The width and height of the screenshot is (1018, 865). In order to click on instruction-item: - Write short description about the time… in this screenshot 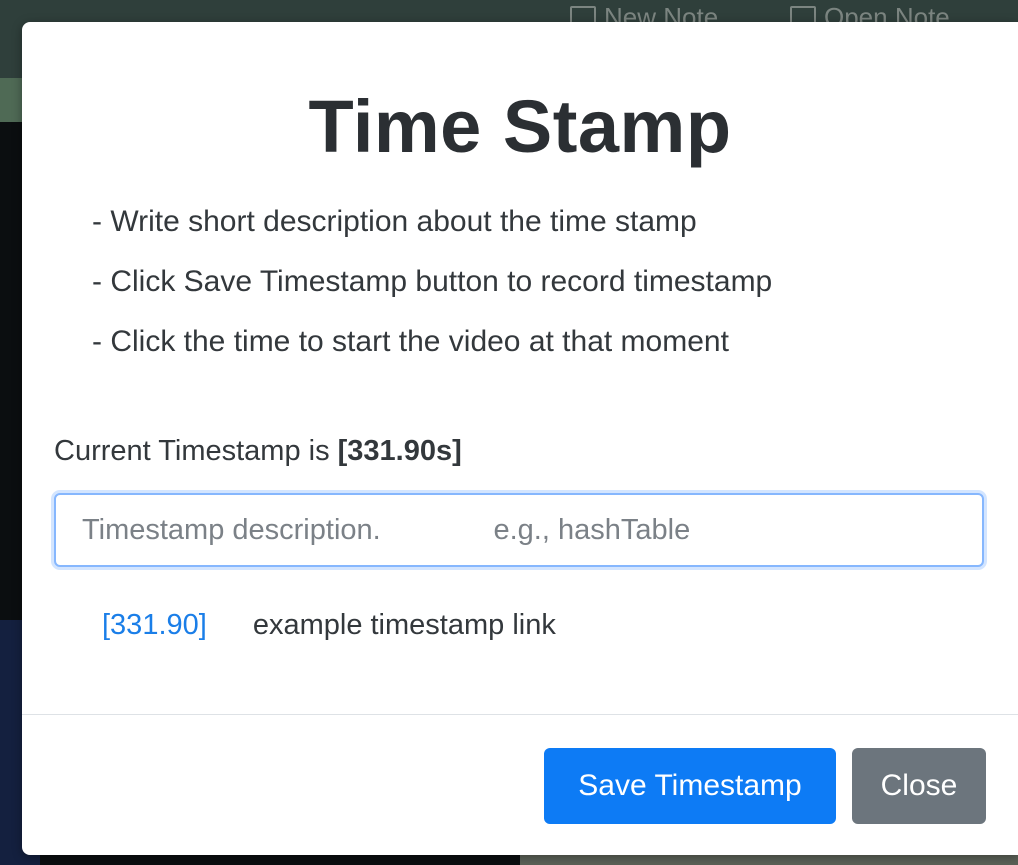, I will do `click(394, 221)`.